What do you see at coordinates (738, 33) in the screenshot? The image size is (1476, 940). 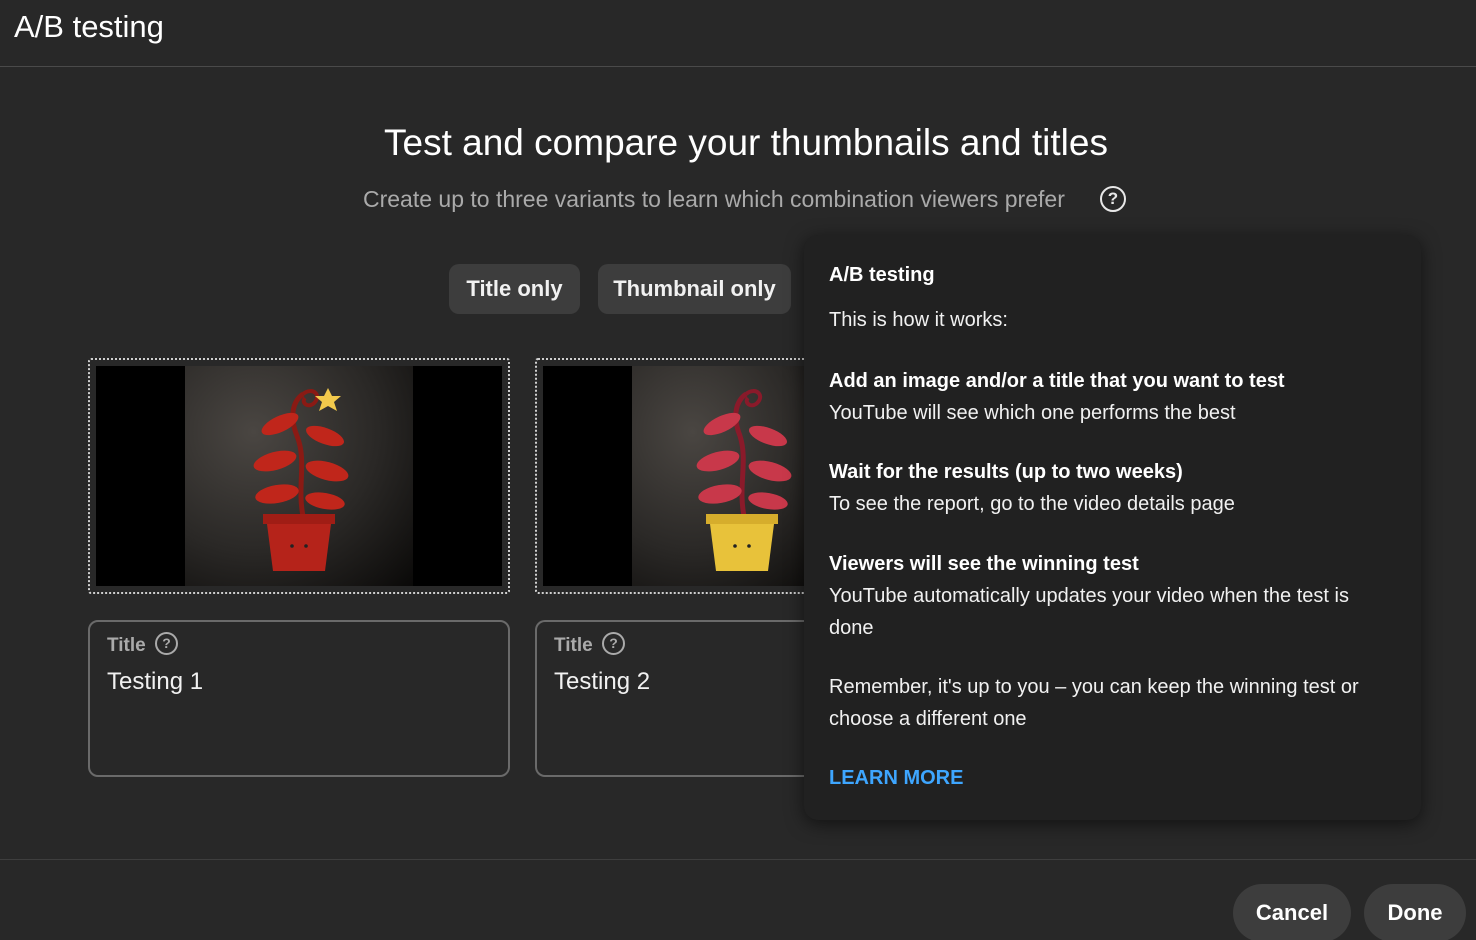 I see `dialog-header: A/B testing` at bounding box center [738, 33].